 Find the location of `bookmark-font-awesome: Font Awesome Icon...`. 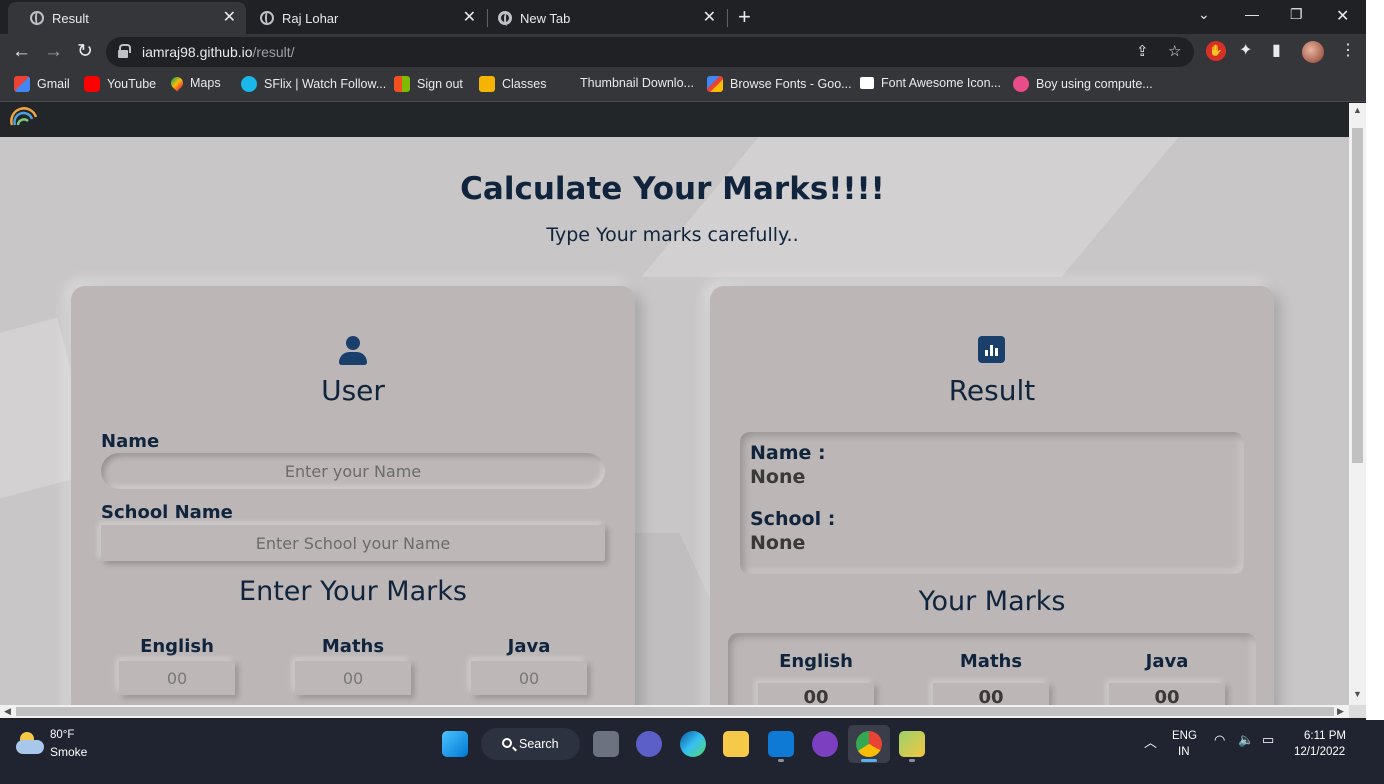

bookmark-font-awesome: Font Awesome Icon... is located at coordinates (930, 83).